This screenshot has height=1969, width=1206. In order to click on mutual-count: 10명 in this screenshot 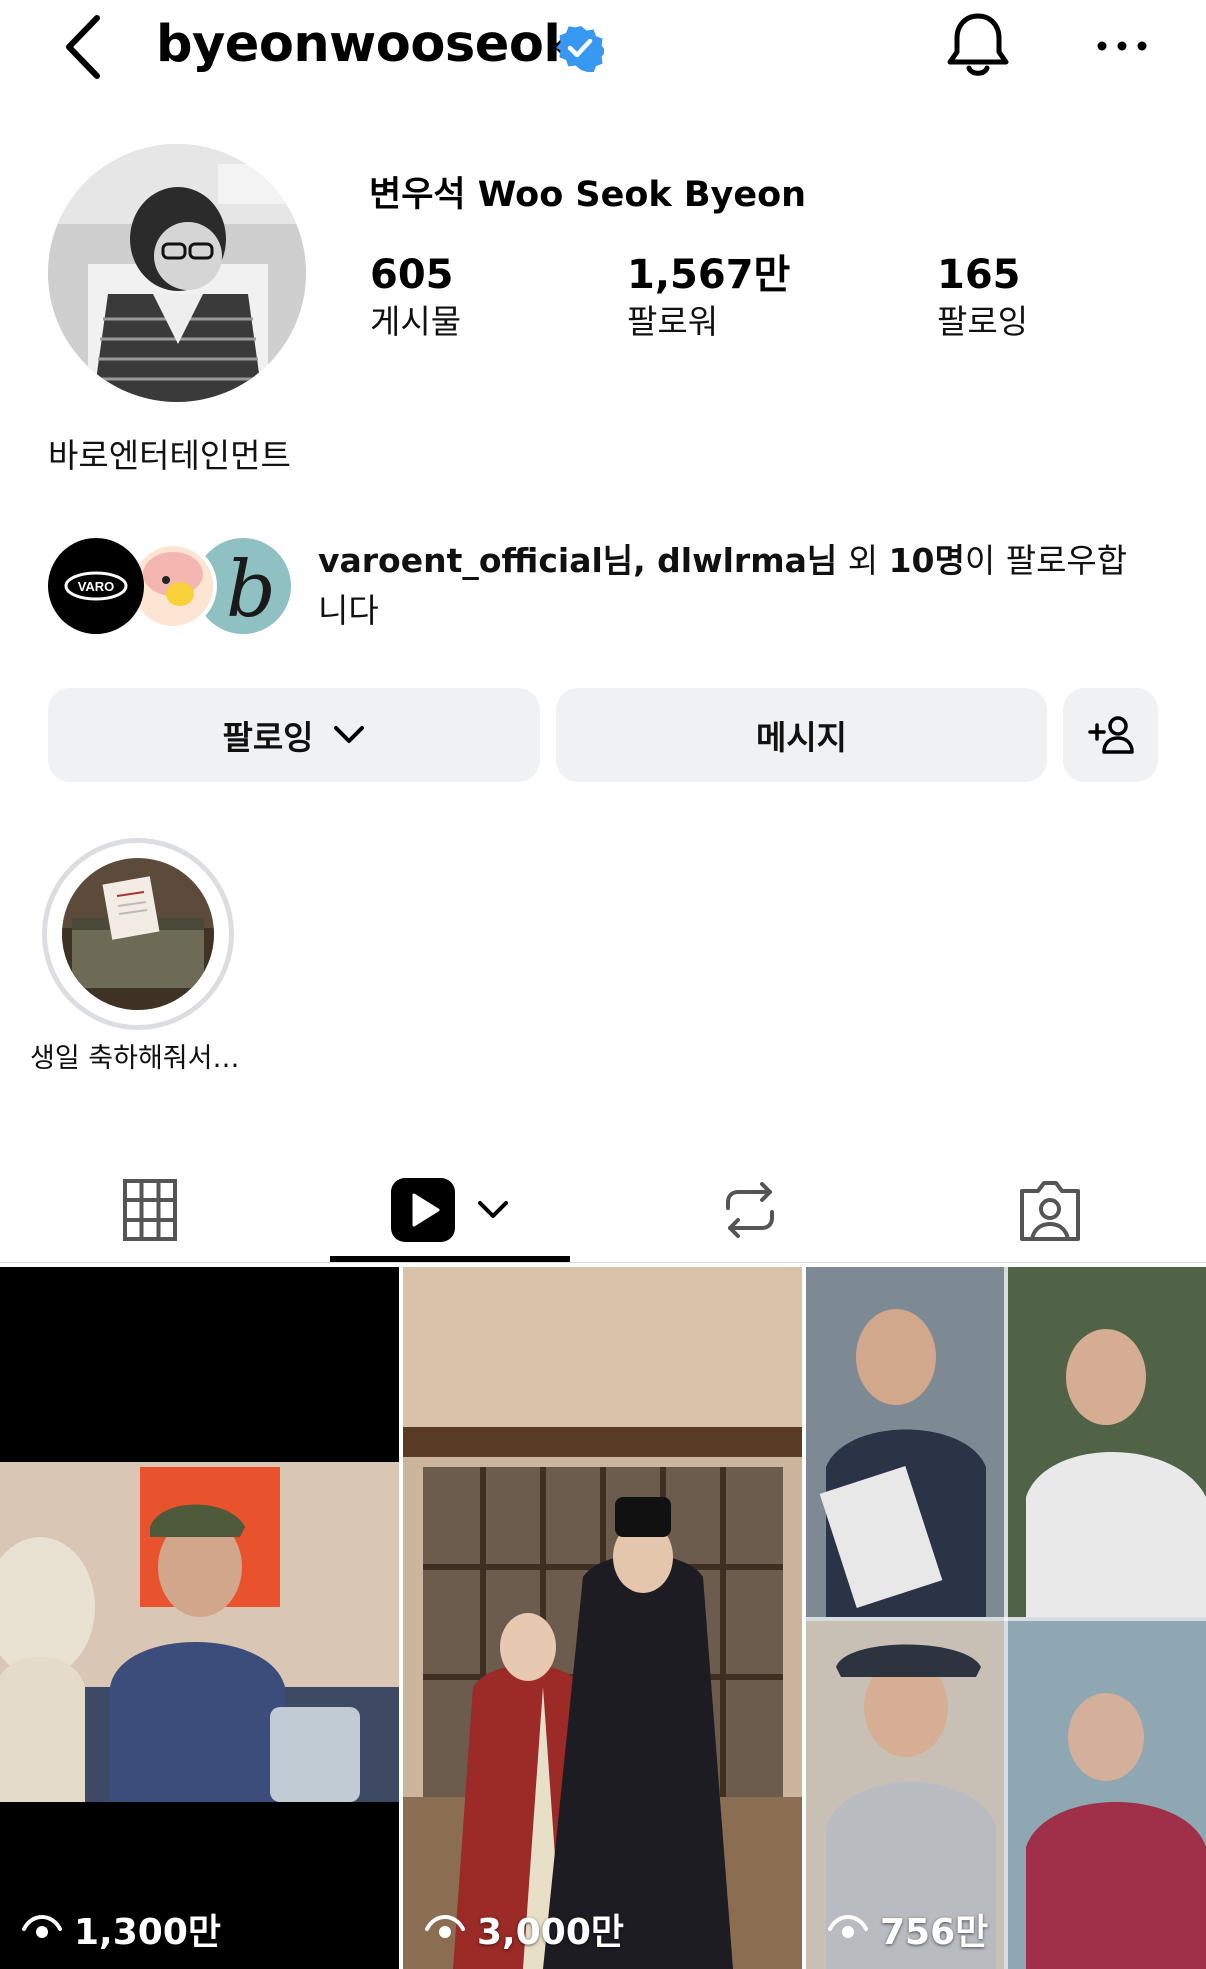, I will do `click(926, 560)`.